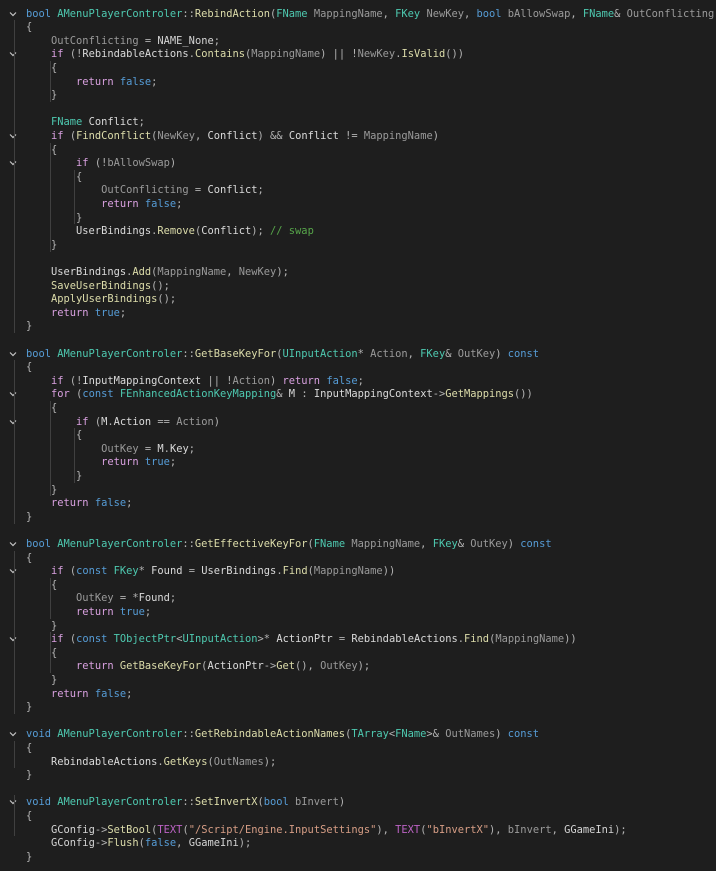 Image resolution: width=716 pixels, height=871 pixels. What do you see at coordinates (170, 231) in the screenshot?
I see `code-line: UserBindings.Remove(Conflict); // swap` at bounding box center [170, 231].